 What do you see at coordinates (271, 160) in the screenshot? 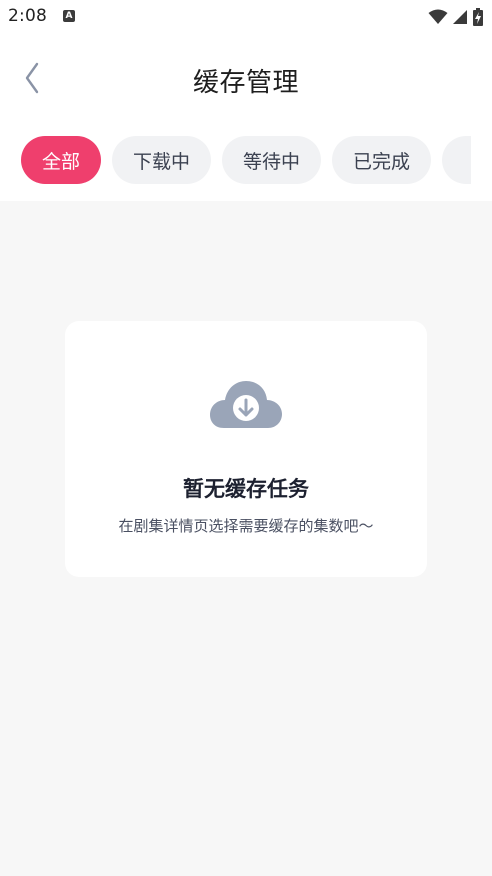
I see `tab-waiting: 等待中` at bounding box center [271, 160].